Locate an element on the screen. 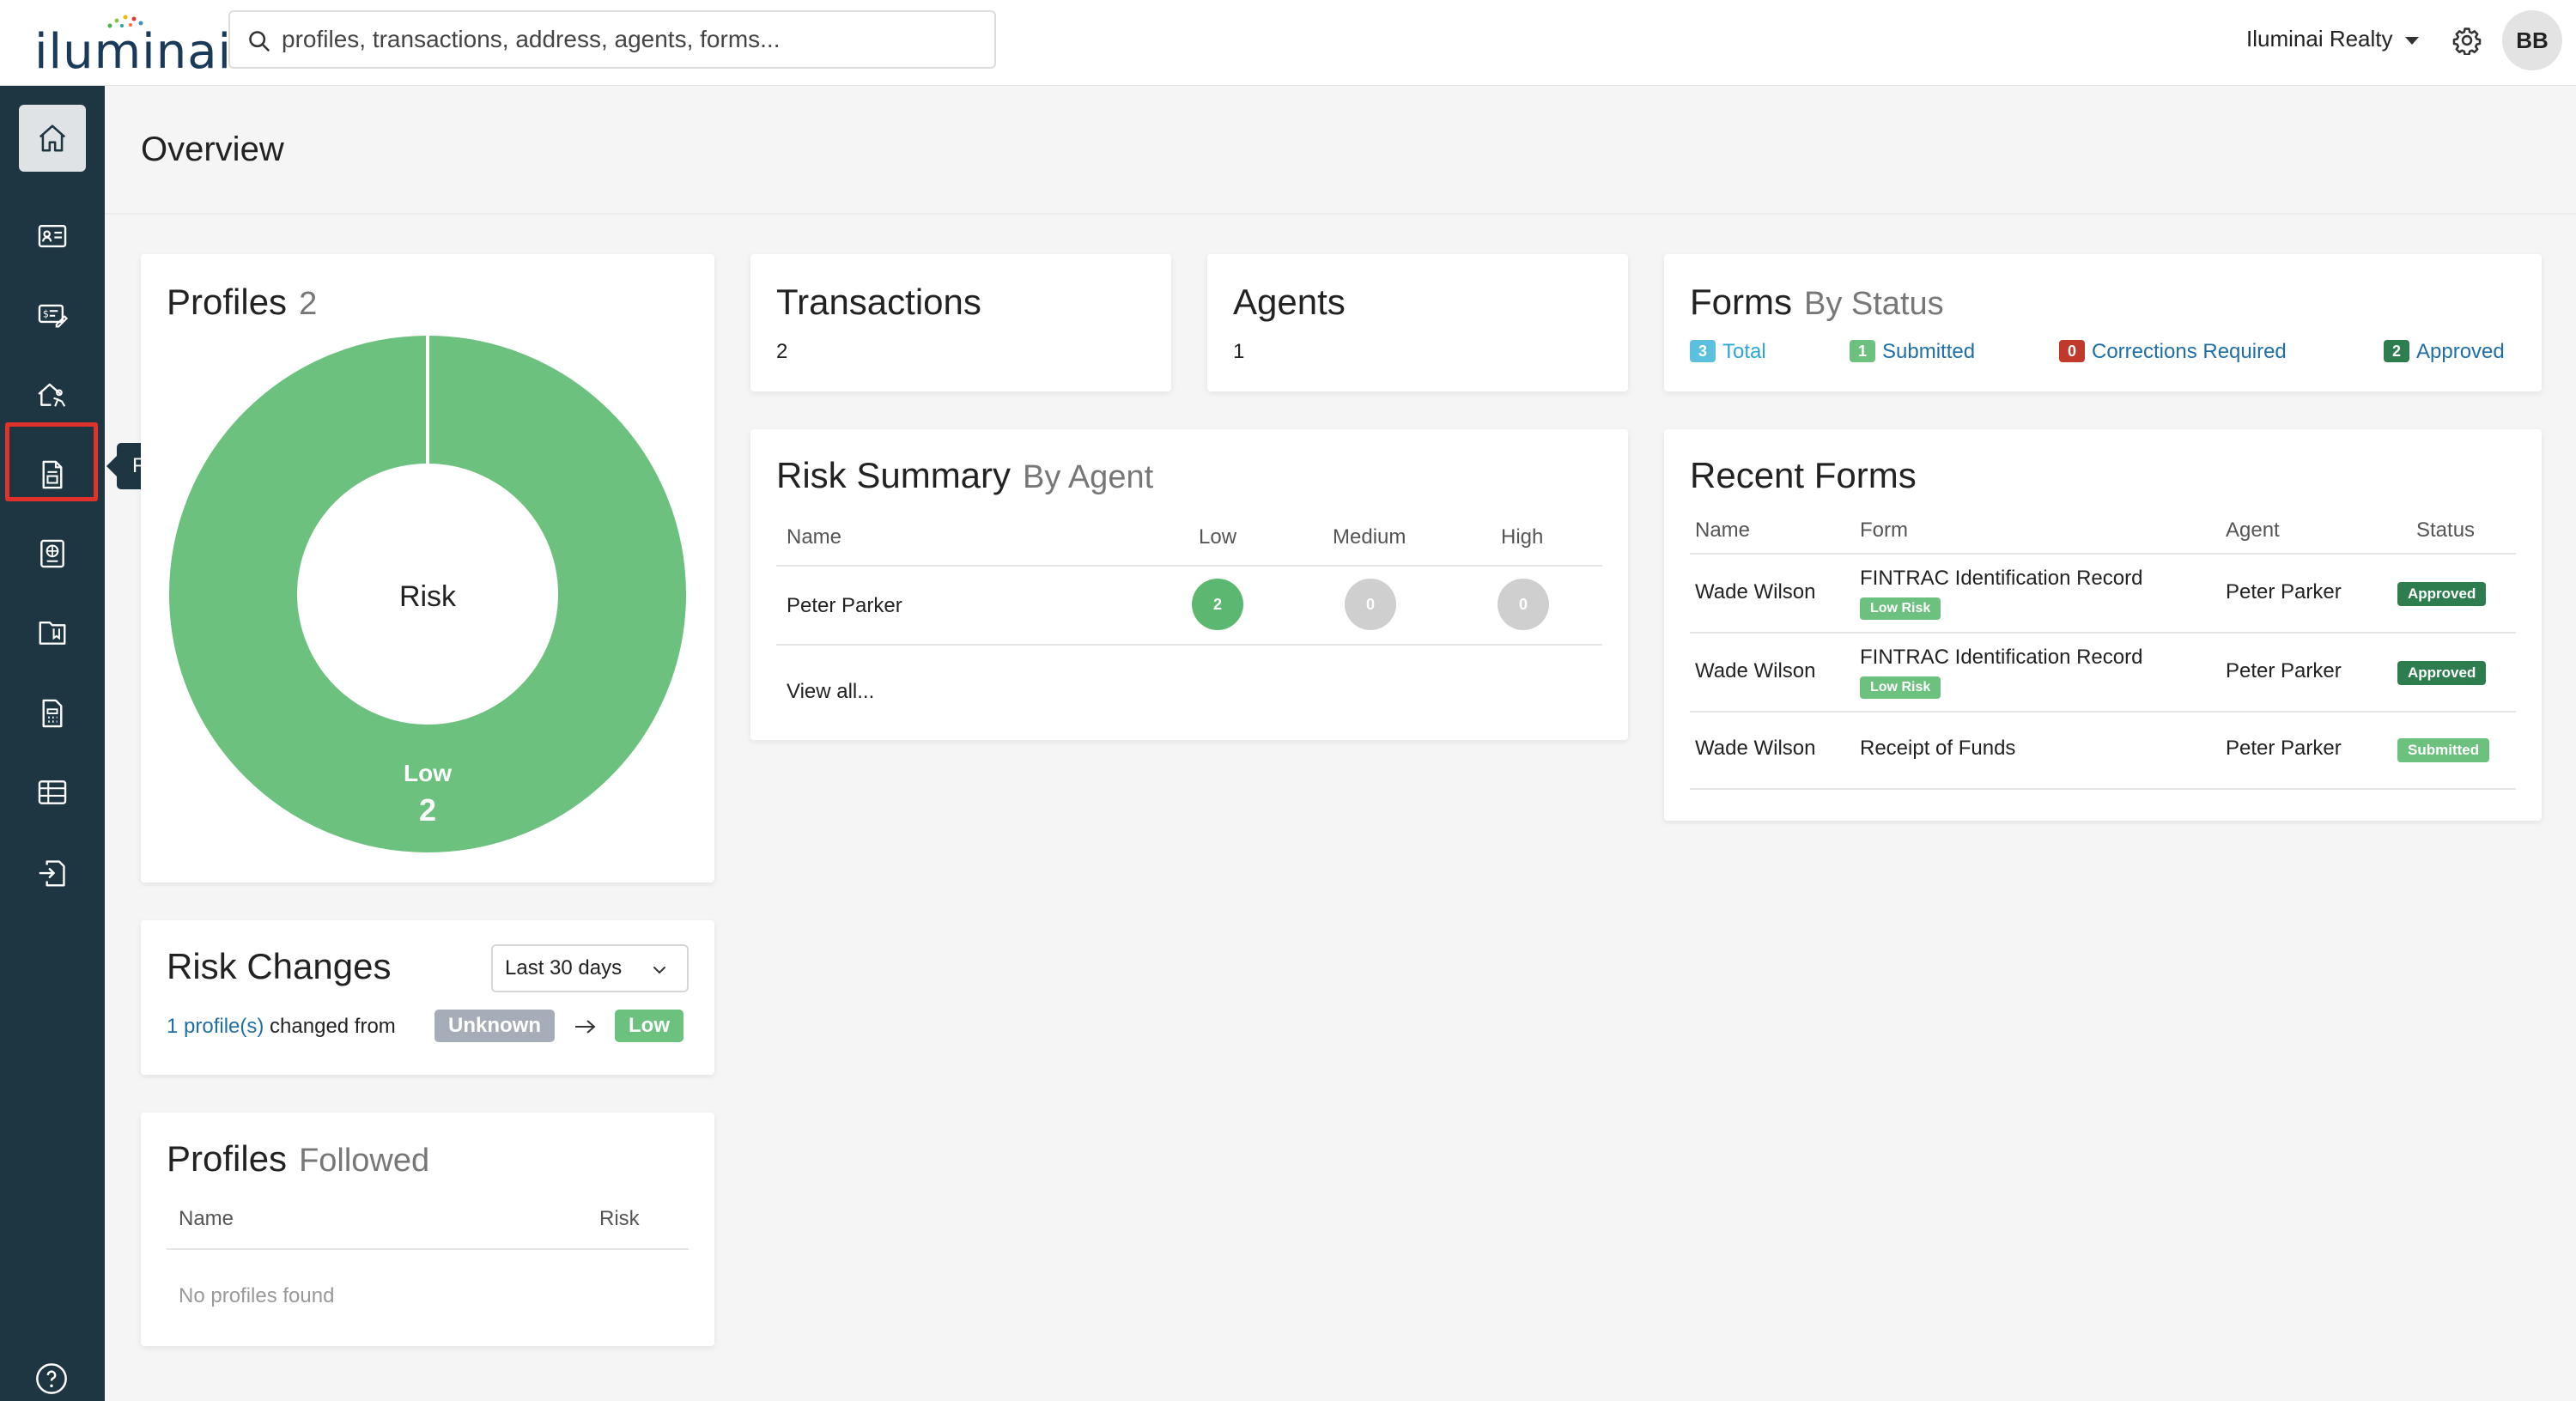 Image resolution: width=2576 pixels, height=1401 pixels. risk-change-summary: 1 profile(s) changed from is located at coordinates (281, 1027).